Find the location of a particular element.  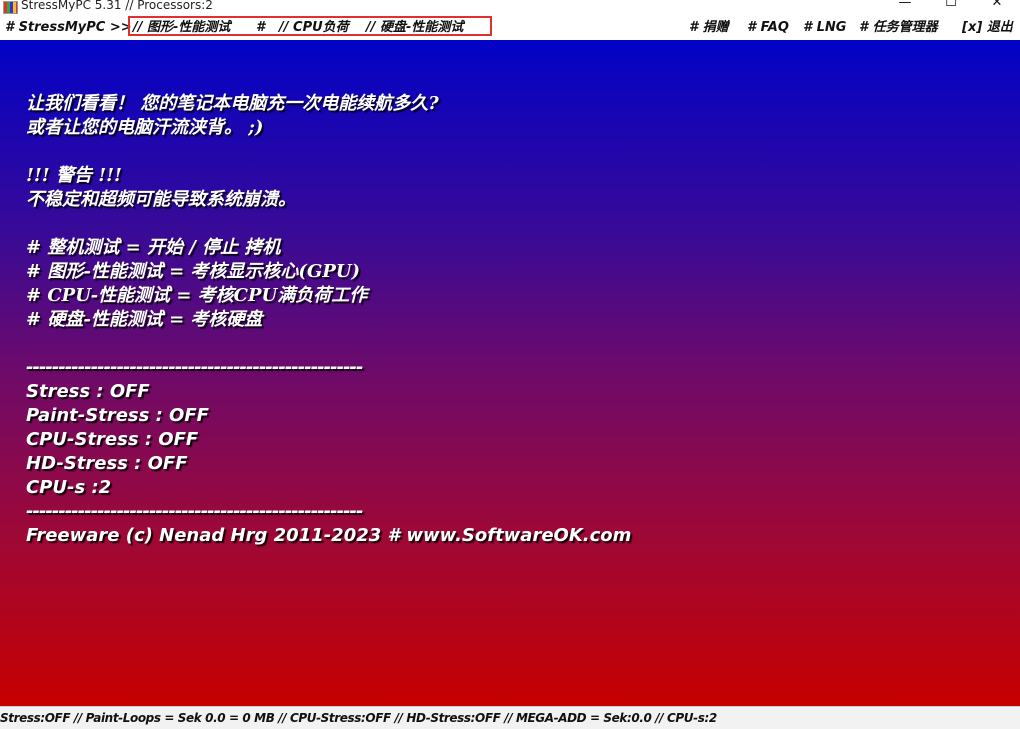

menu-faq: # FAQ is located at coordinates (768, 28).